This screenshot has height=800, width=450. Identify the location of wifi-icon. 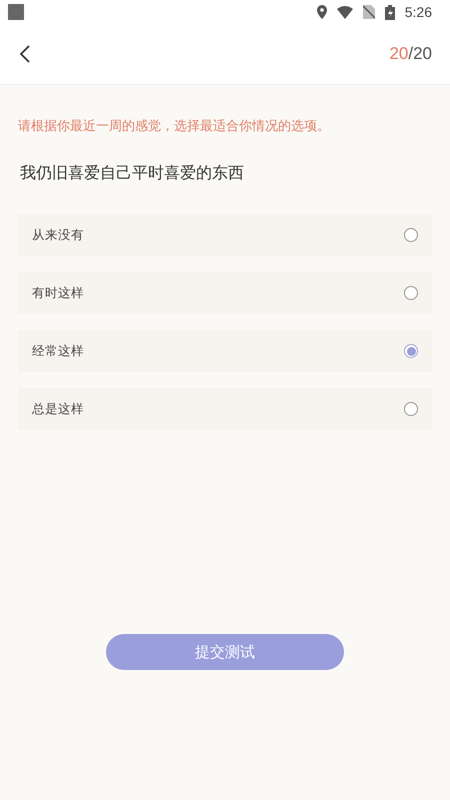
(344, 12).